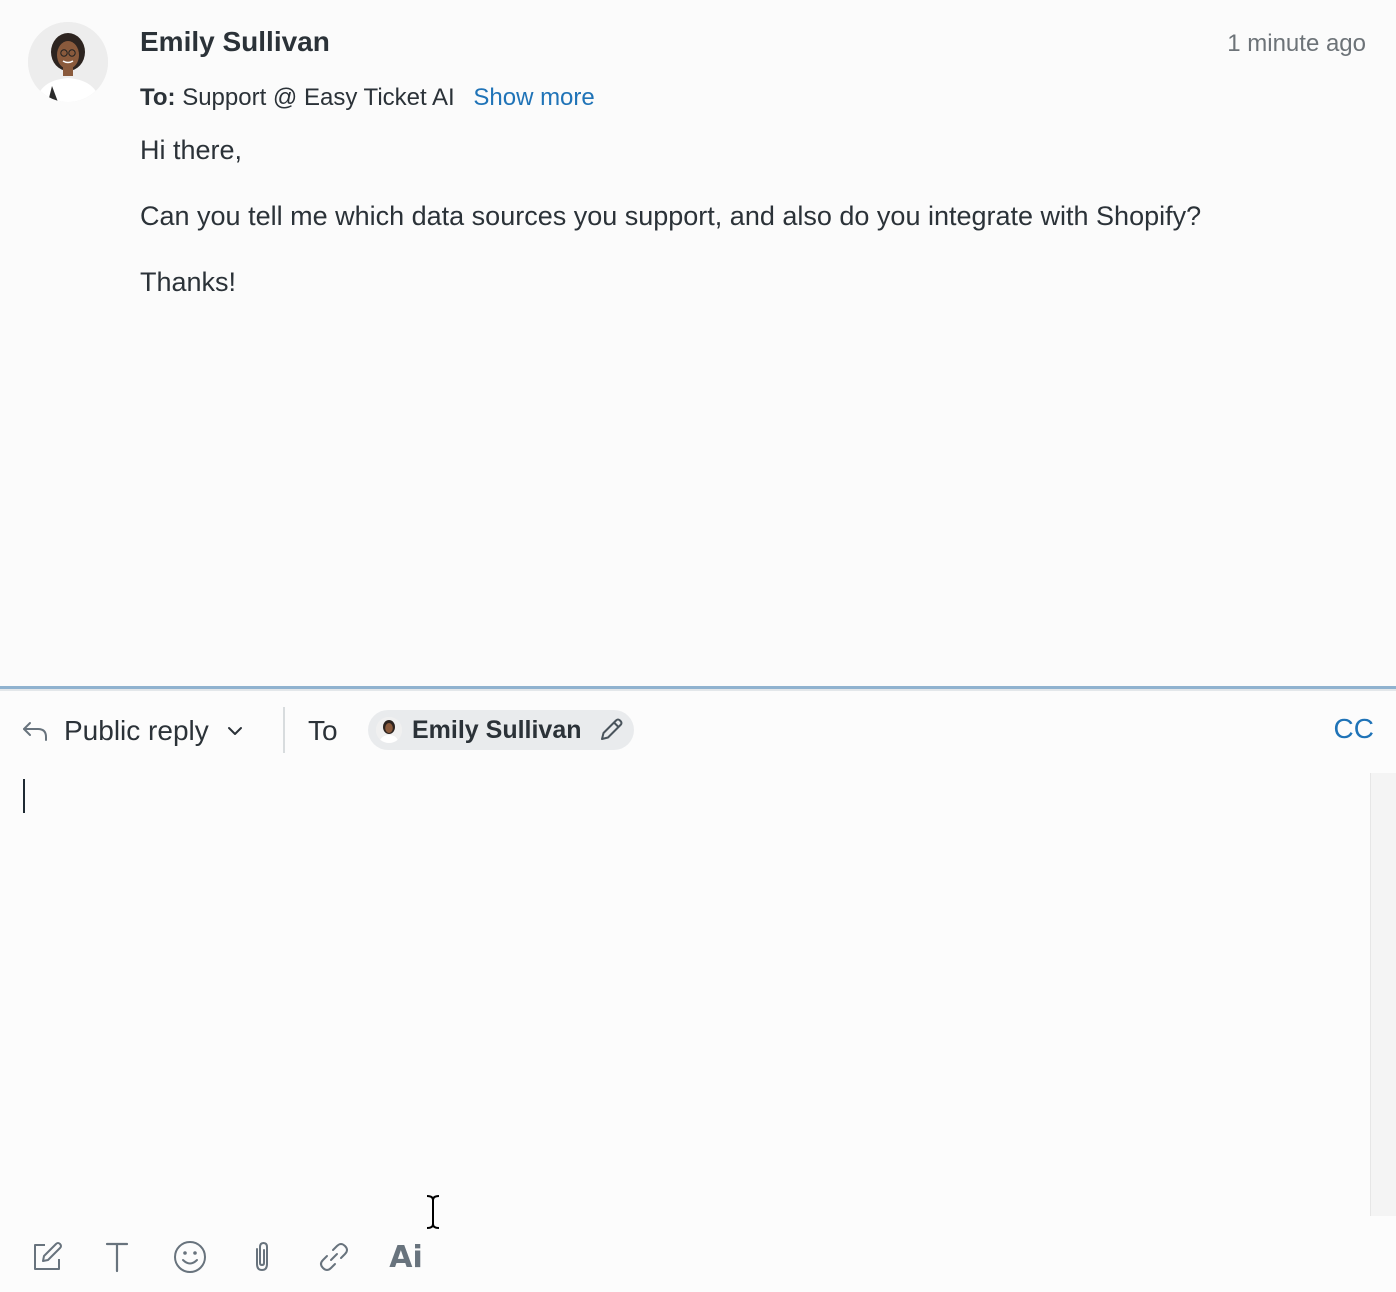  I want to click on message-timestamp: 1 minute ago, so click(1296, 43).